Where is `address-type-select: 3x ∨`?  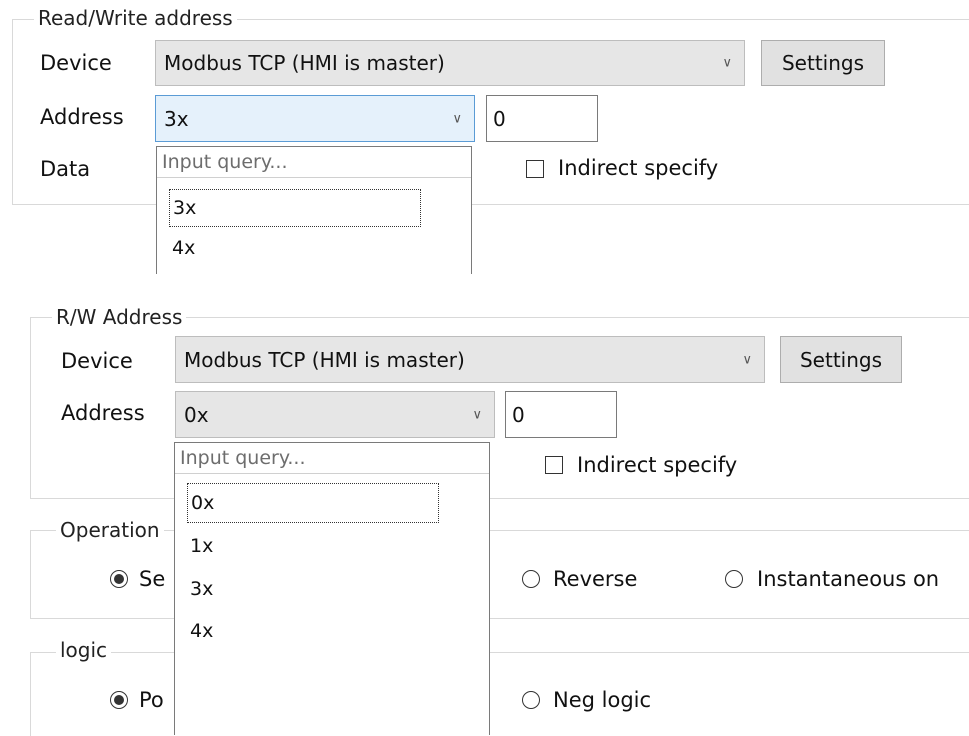 address-type-select: 3x ∨ is located at coordinates (315, 118).